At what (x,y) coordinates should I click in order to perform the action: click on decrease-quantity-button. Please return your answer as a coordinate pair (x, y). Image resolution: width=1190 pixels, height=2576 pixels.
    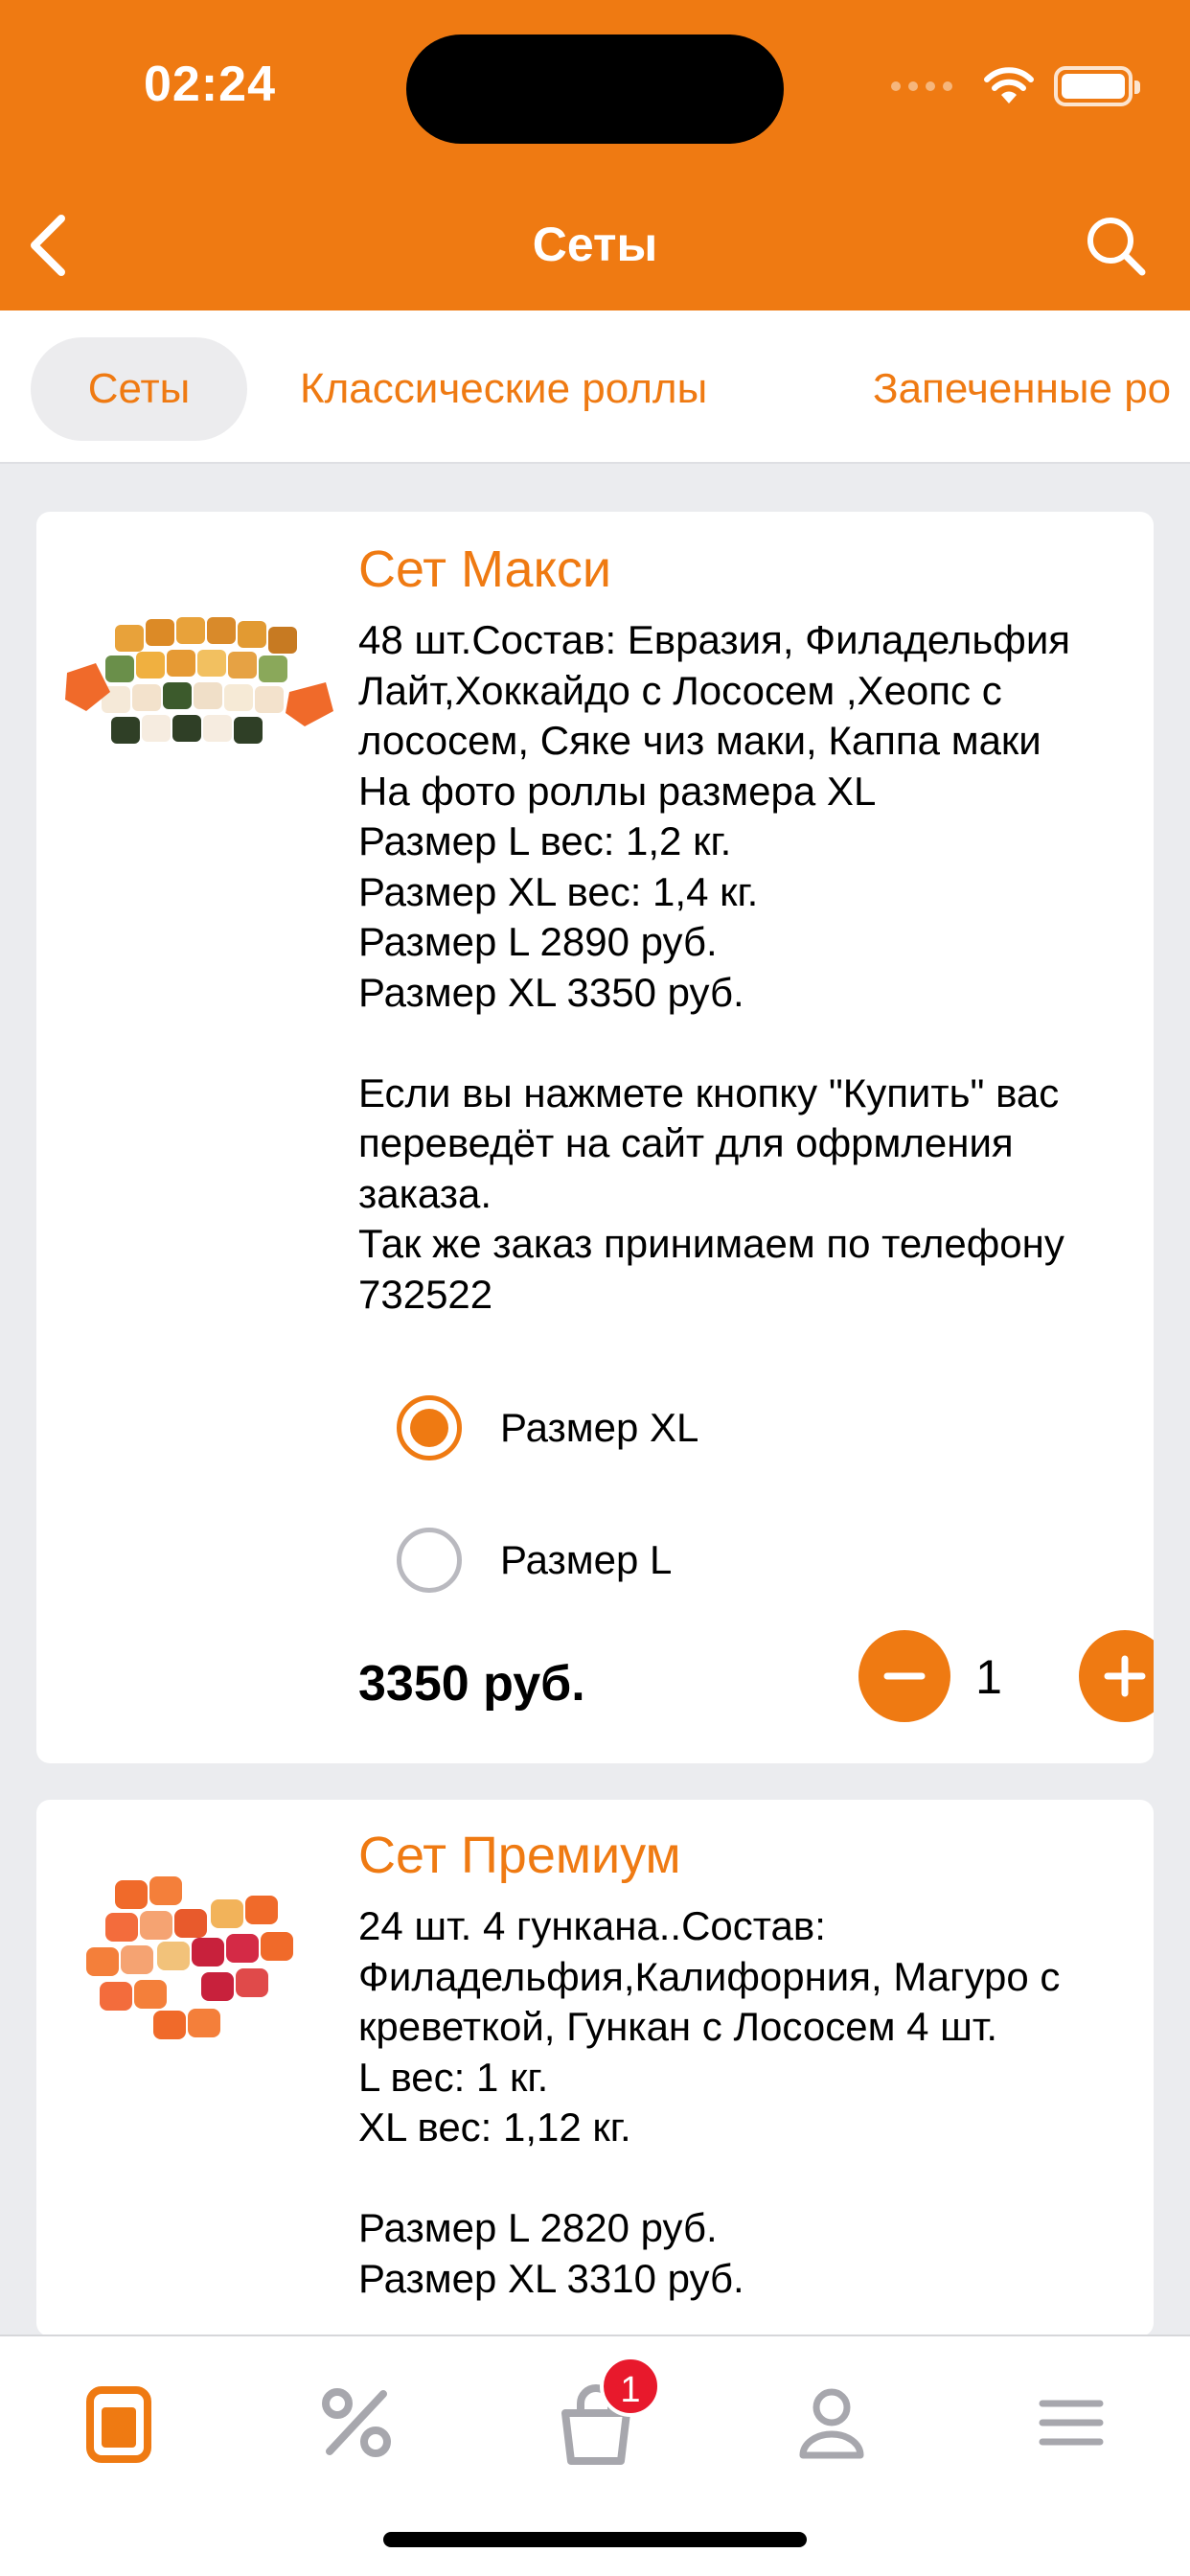
    Looking at the image, I should click on (904, 1676).